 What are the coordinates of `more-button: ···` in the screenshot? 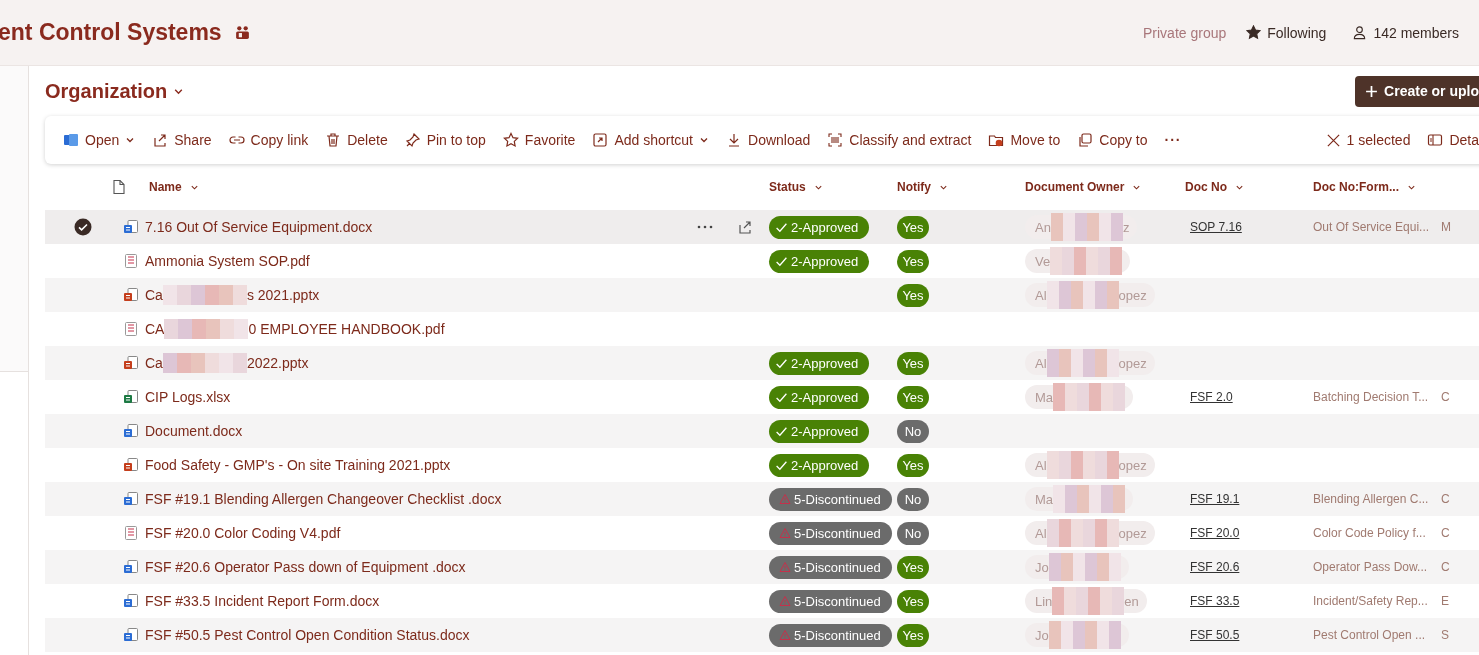 It's located at (1173, 140).